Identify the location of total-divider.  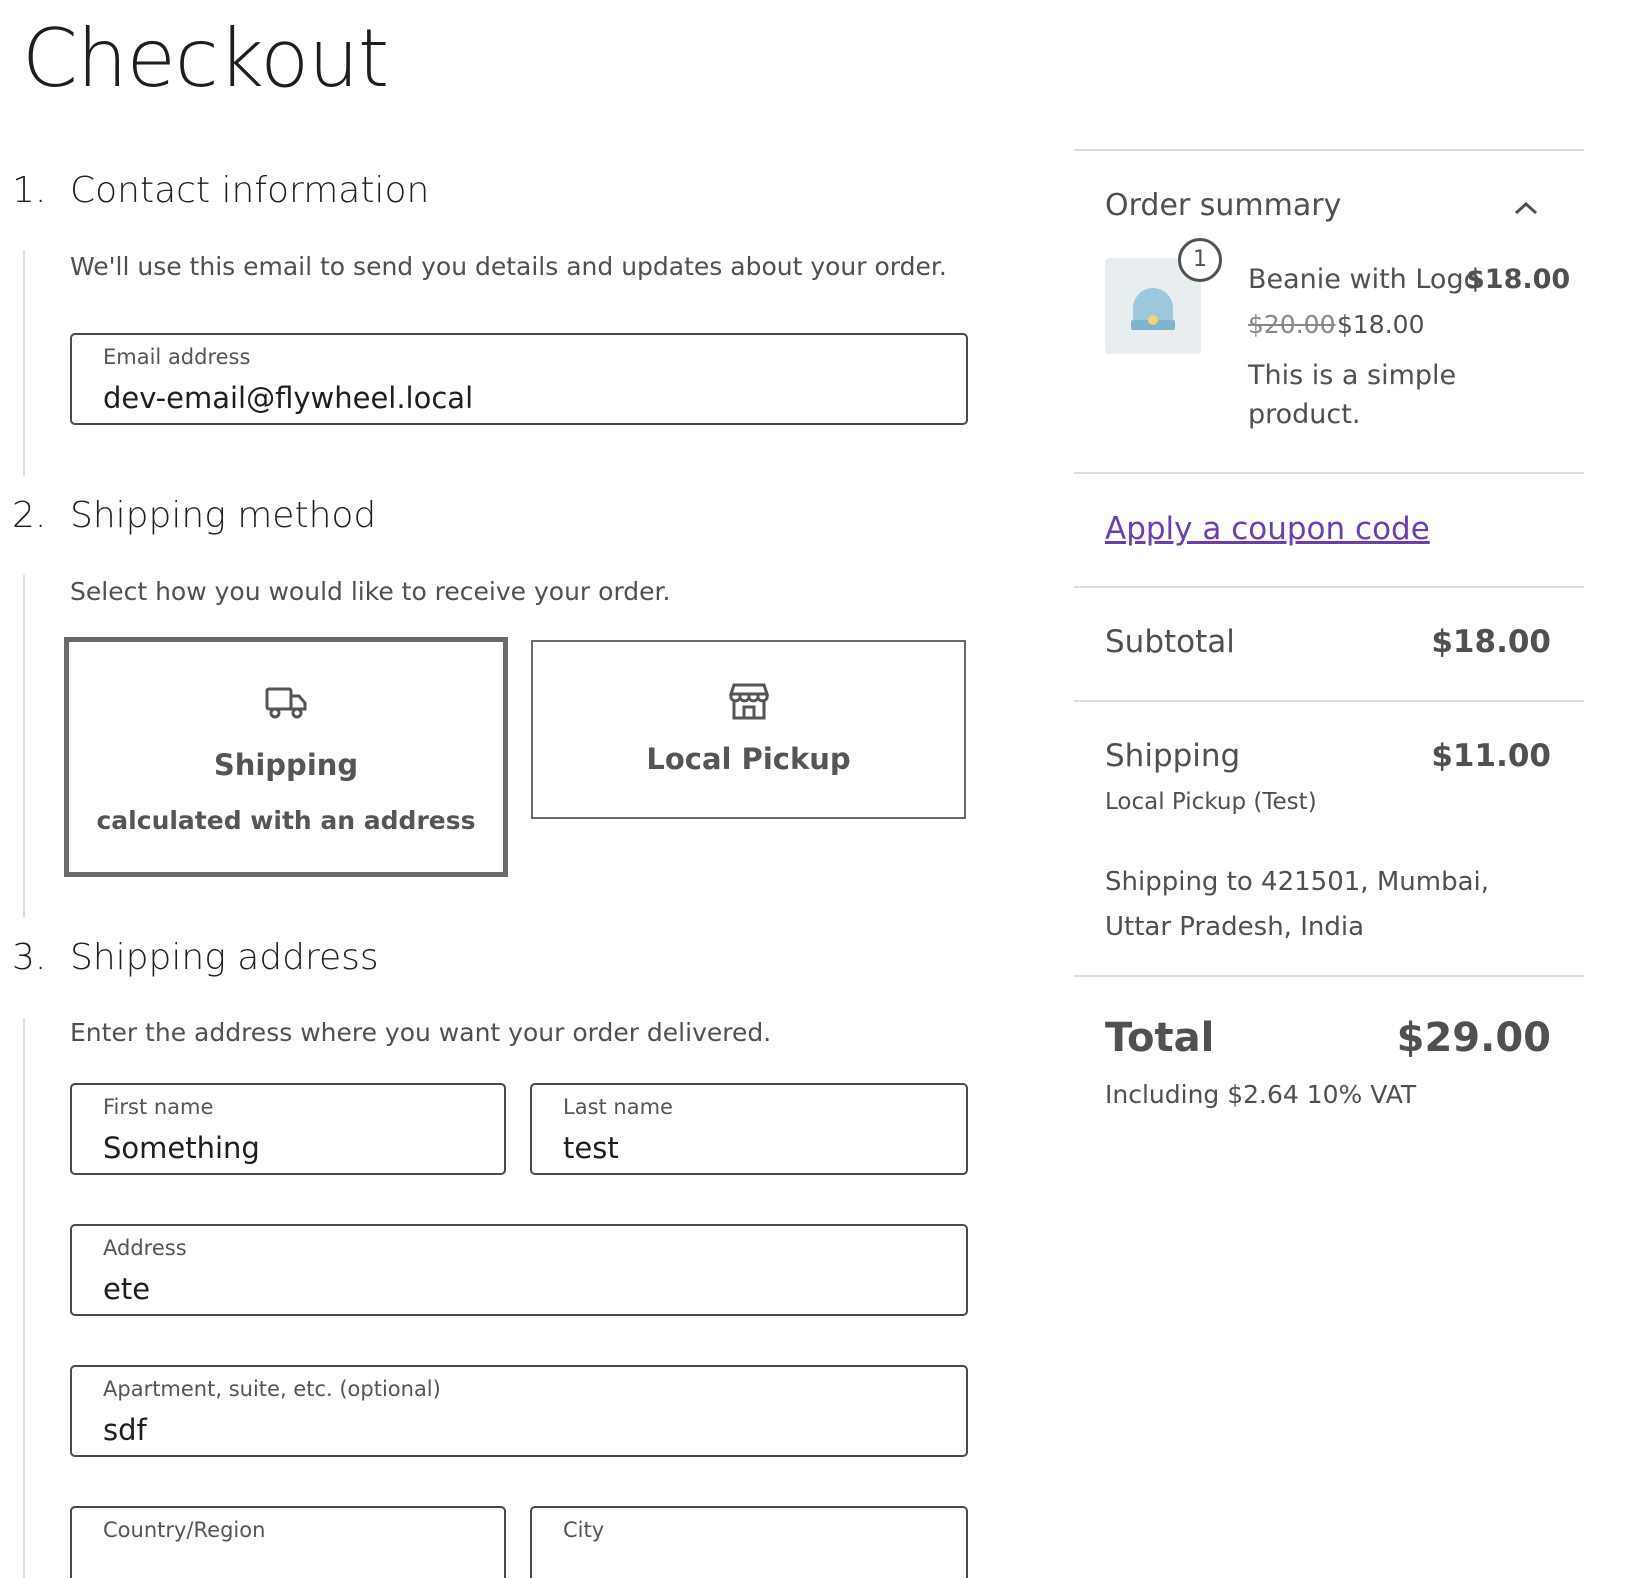
(1329, 976).